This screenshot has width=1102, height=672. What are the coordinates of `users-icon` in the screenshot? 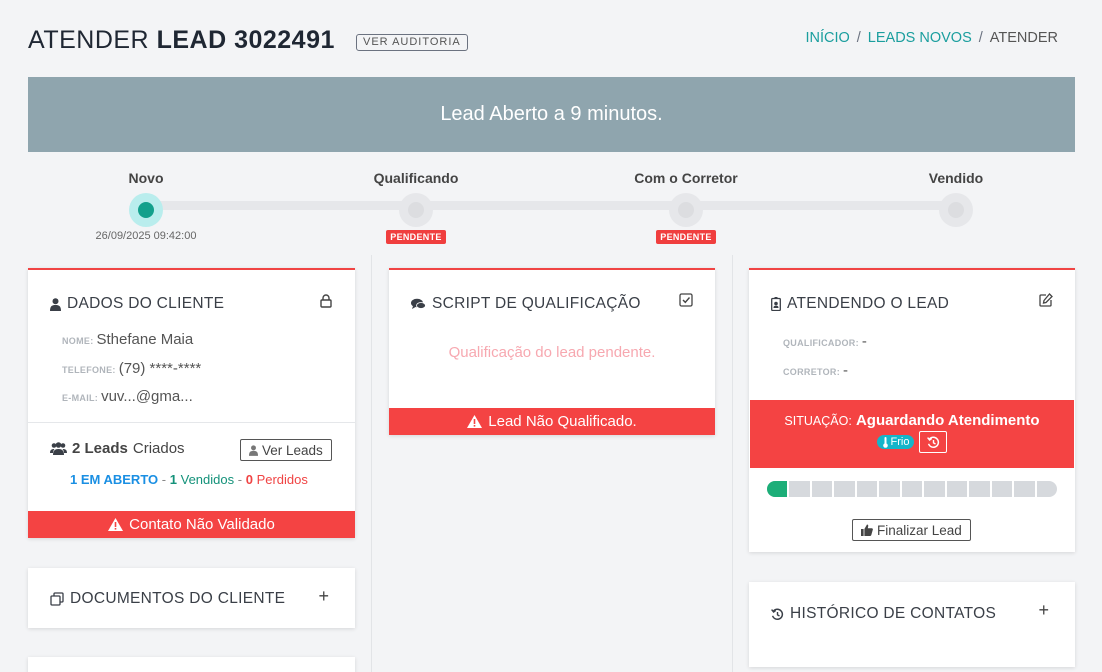 It's located at (58, 448).